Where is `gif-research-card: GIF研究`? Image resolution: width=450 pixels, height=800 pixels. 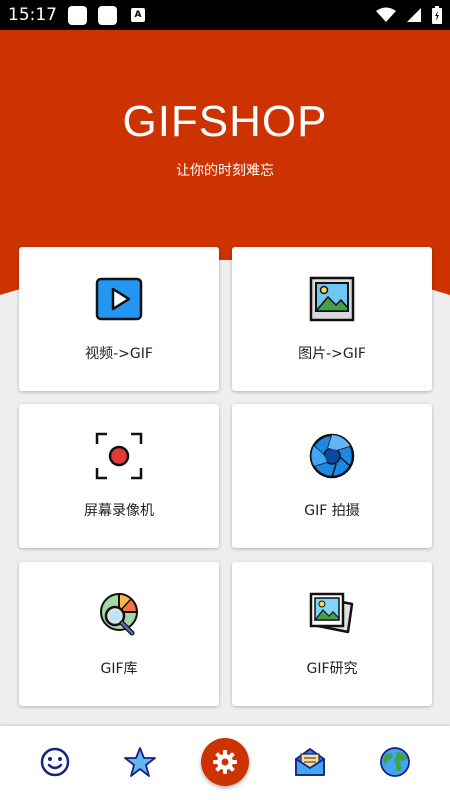
gif-research-card: GIF研究 is located at coordinates (332, 634).